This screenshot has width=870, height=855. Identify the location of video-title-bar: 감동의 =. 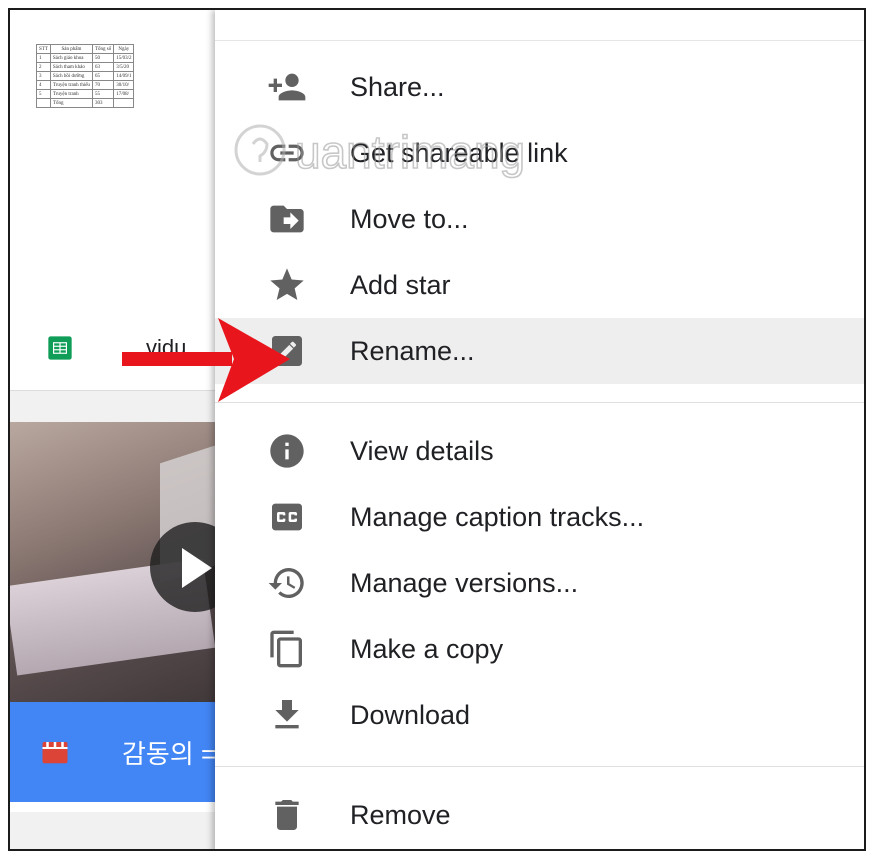
(130, 752).